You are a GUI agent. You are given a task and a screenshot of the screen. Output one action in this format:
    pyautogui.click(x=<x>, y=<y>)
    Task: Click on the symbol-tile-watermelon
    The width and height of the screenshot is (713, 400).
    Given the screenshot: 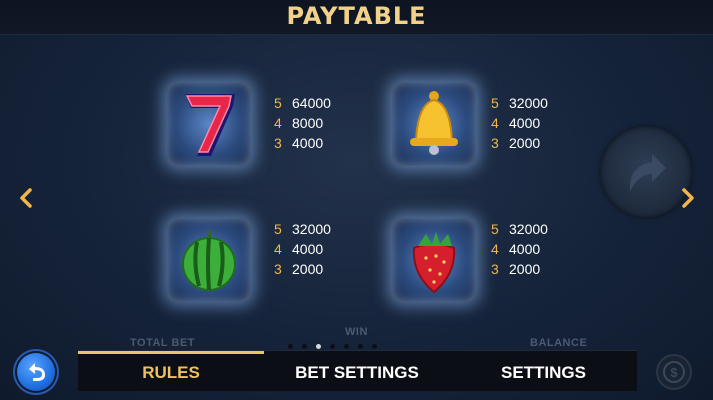 What is the action you would take?
    pyautogui.click(x=209, y=260)
    